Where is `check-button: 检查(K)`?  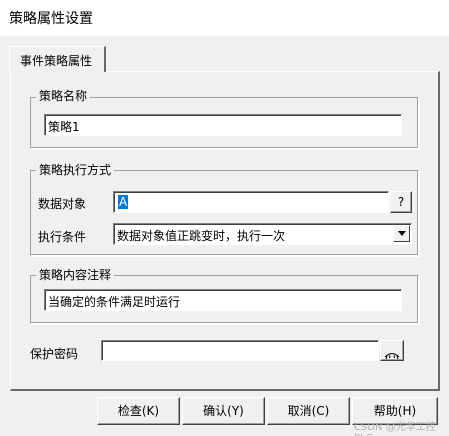
check-button: 检查(K) is located at coordinates (138, 411).